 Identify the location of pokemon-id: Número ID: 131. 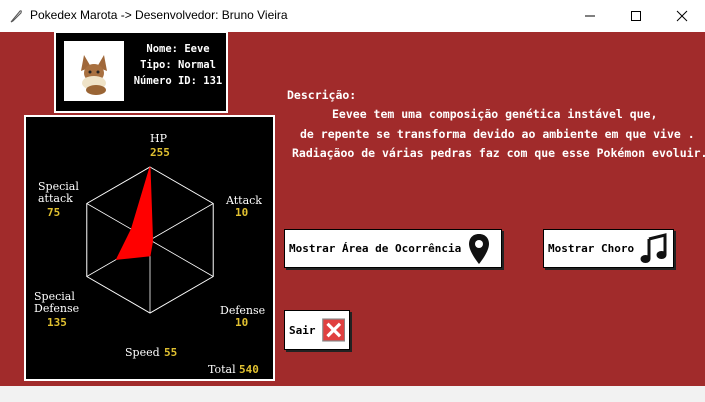
(178, 81).